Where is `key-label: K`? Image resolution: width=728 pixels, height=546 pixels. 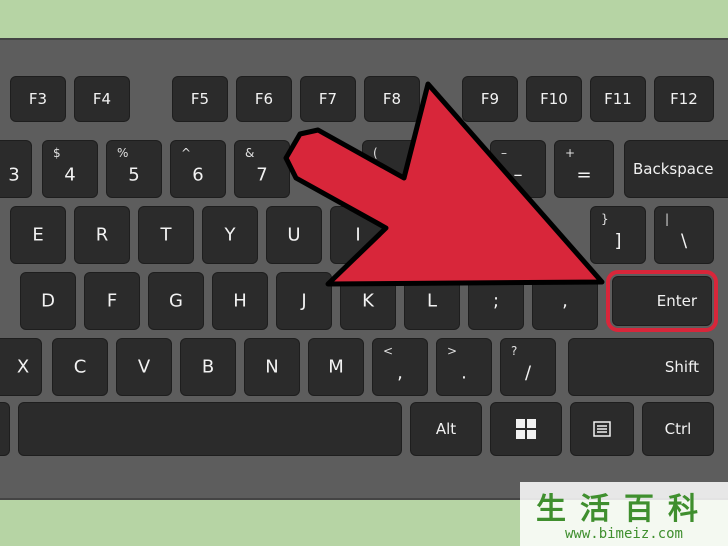
key-label: K is located at coordinates (368, 301).